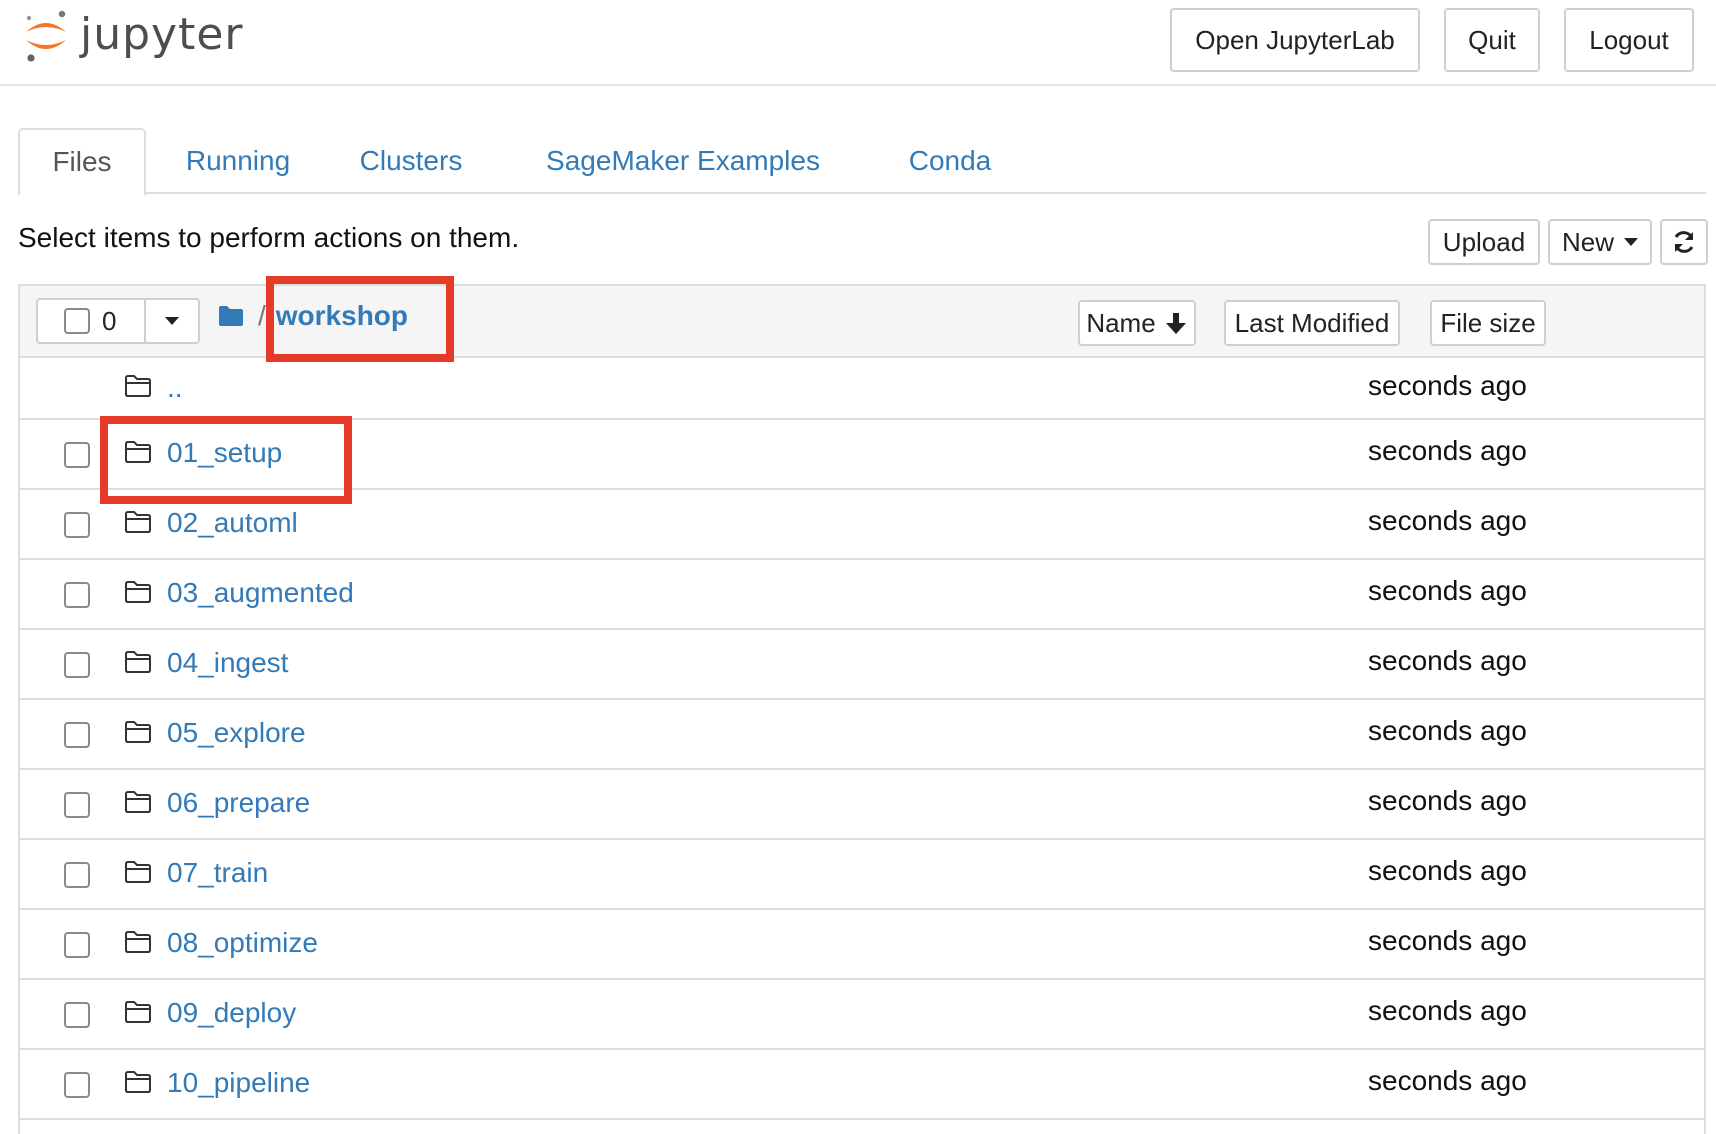  Describe the element at coordinates (238, 161) in the screenshot. I see `tab-running: Running` at that location.